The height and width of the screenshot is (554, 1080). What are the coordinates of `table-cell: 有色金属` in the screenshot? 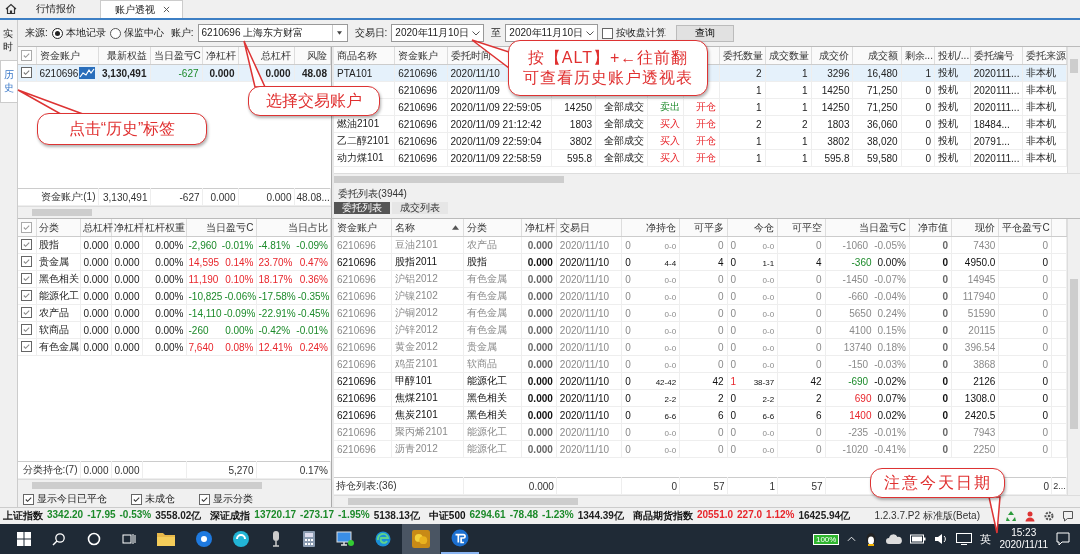 It's located at (492, 330).